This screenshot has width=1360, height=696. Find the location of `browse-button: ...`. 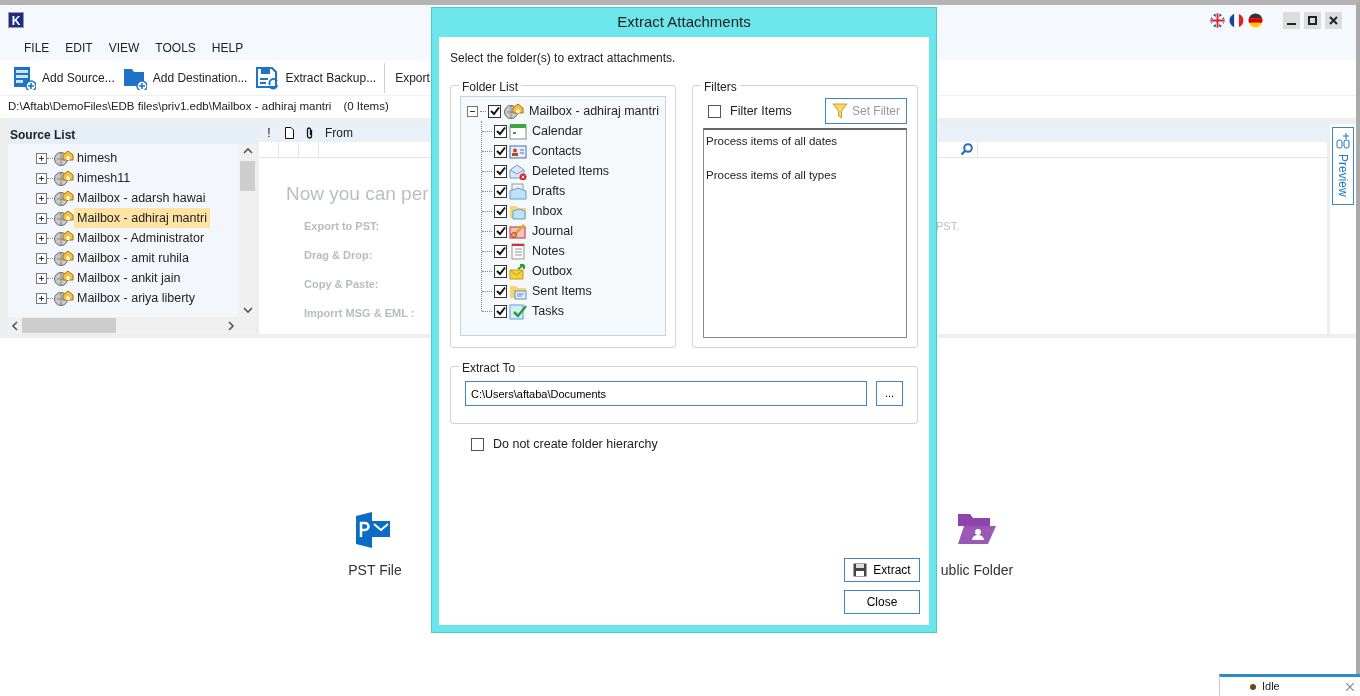

browse-button: ... is located at coordinates (889, 393).